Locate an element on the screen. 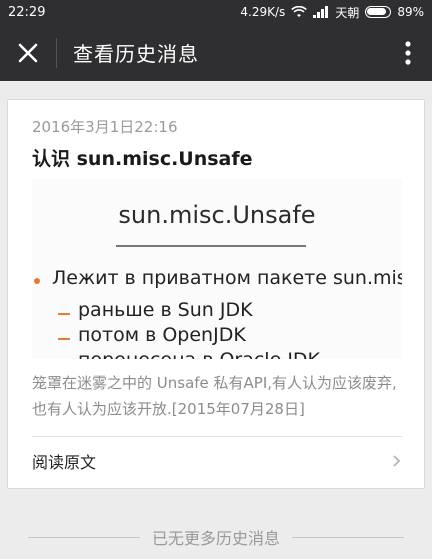 The image size is (432, 559). cover-line: Лежит в приватном пакете sun.misc is located at coordinates (227, 278).